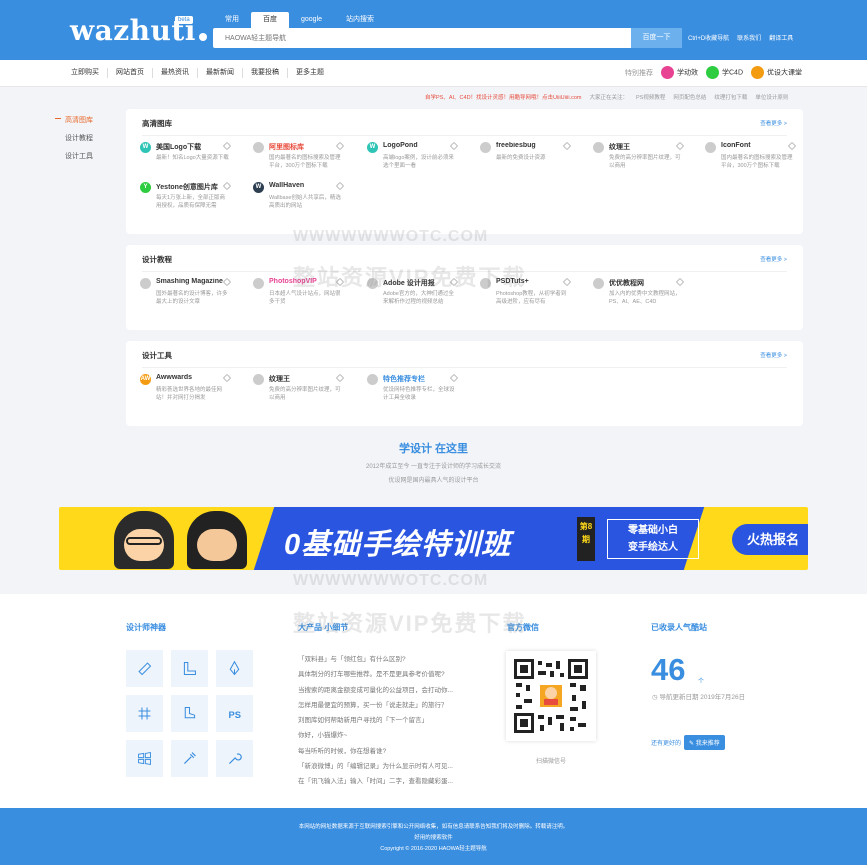  What do you see at coordinates (375, 674) in the screenshot?
I see `news-item: 具体制分的打车哪些推荐。是不是更具参考价值呢?` at bounding box center [375, 674].